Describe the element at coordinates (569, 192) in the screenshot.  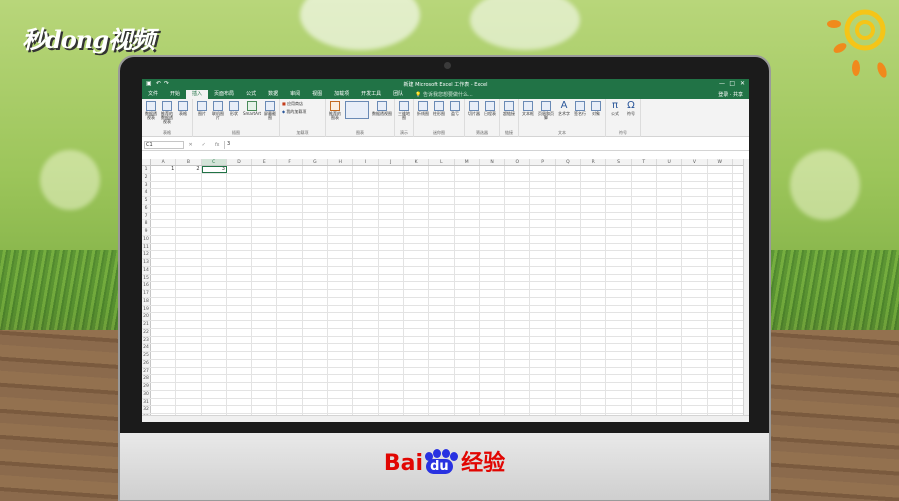
I see `cell-q4` at that location.